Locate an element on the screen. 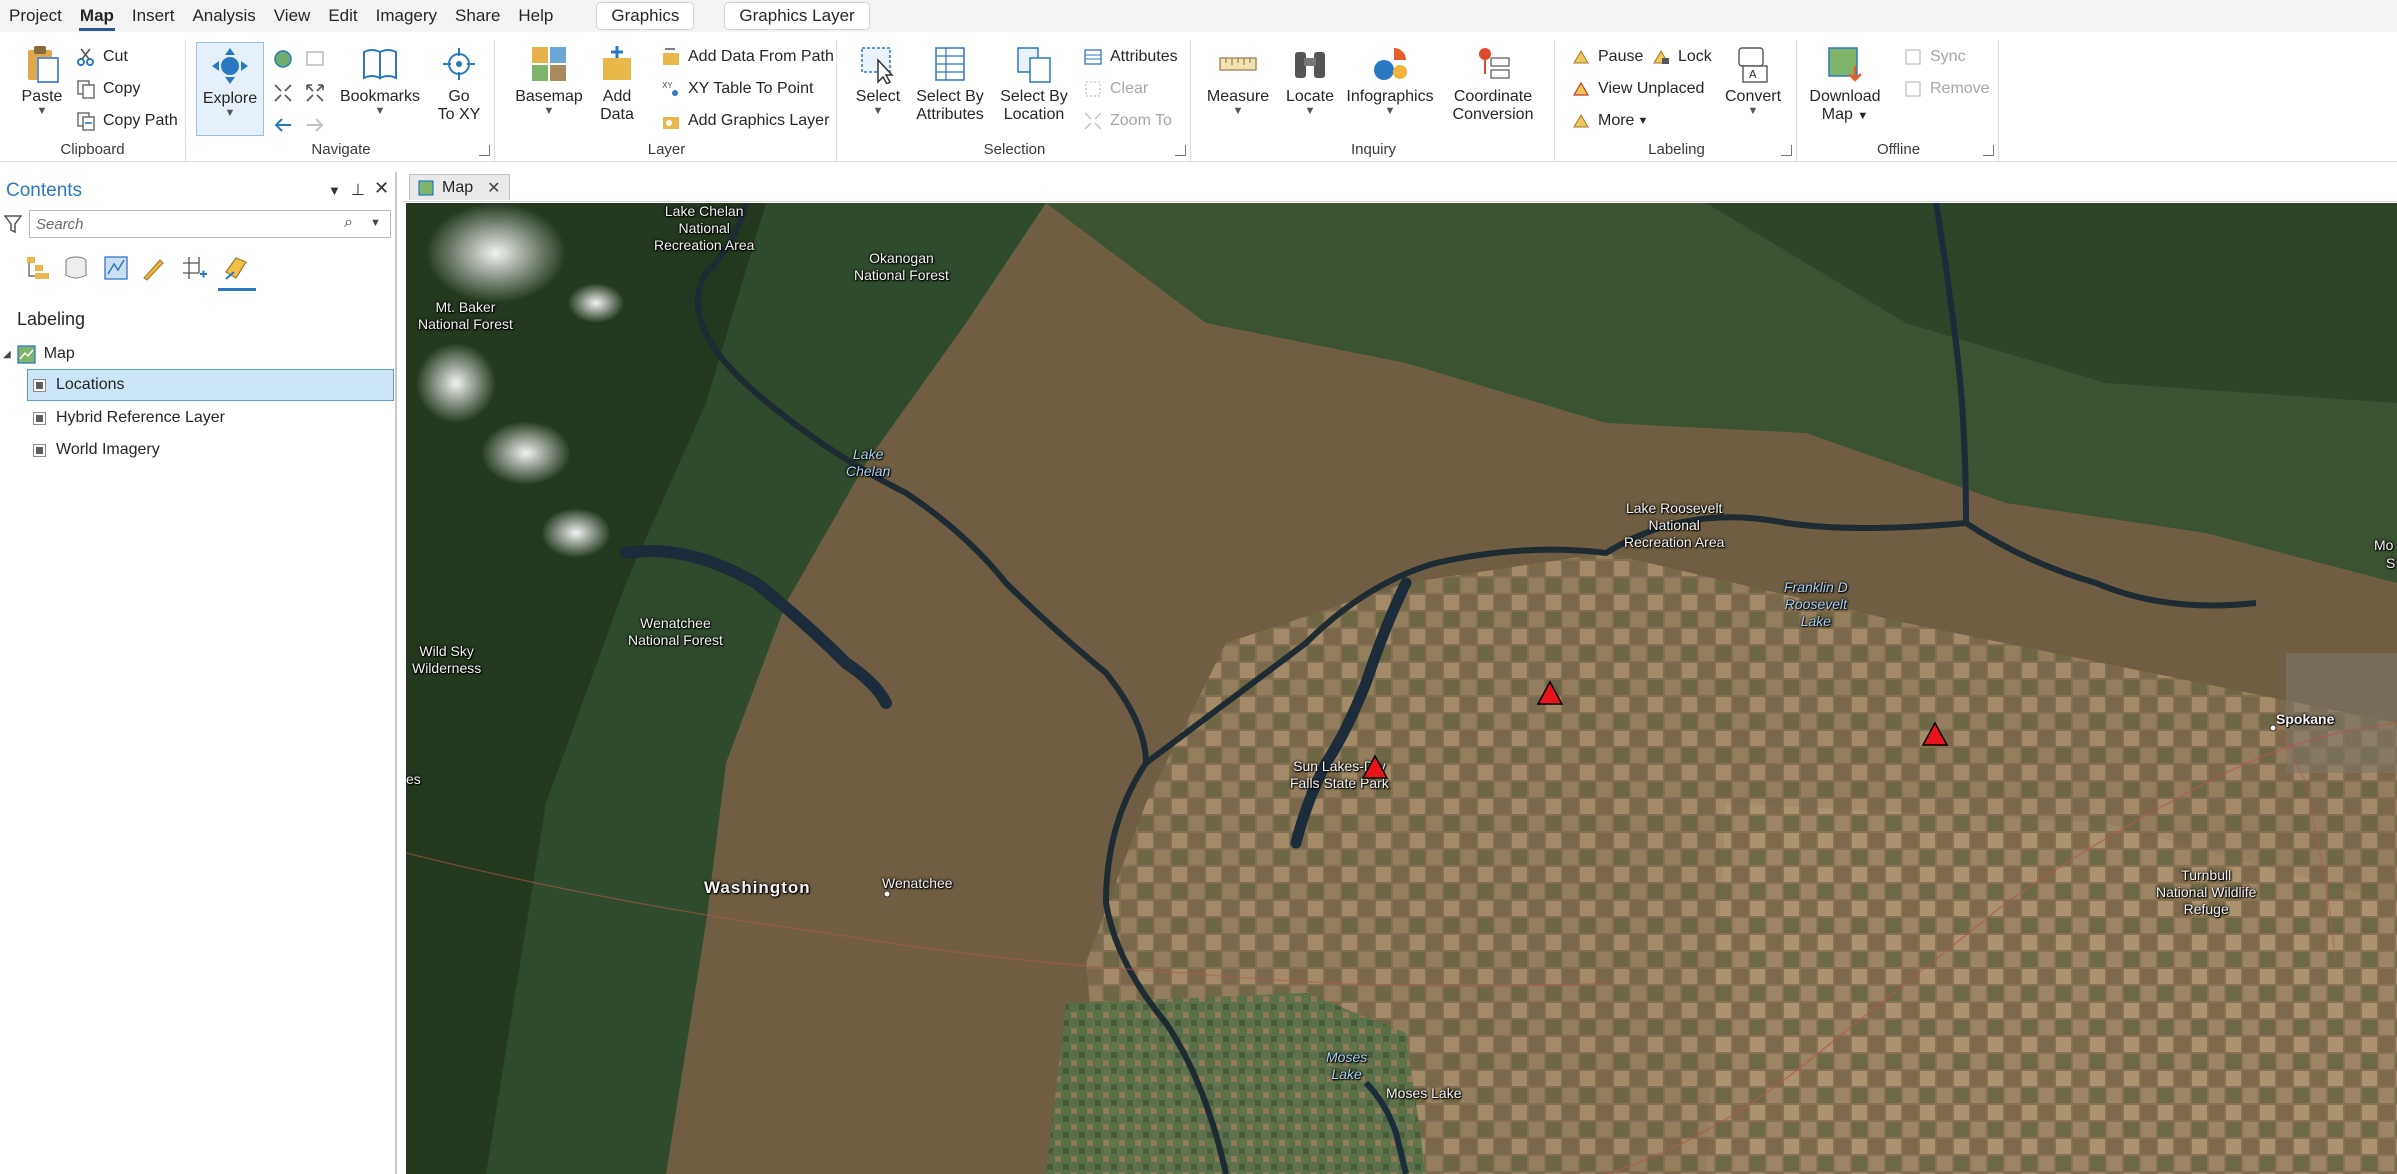 The image size is (2397, 1174). download-map-button: Download Map ▼ is located at coordinates (1845, 84).